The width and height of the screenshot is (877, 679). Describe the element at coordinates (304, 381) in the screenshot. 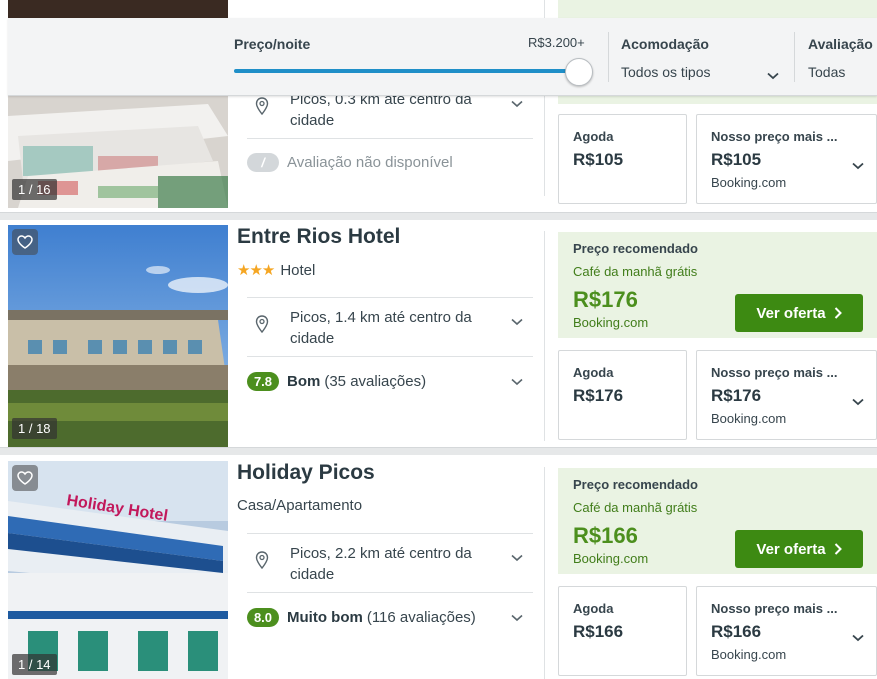

I see `score-label: Bom` at that location.